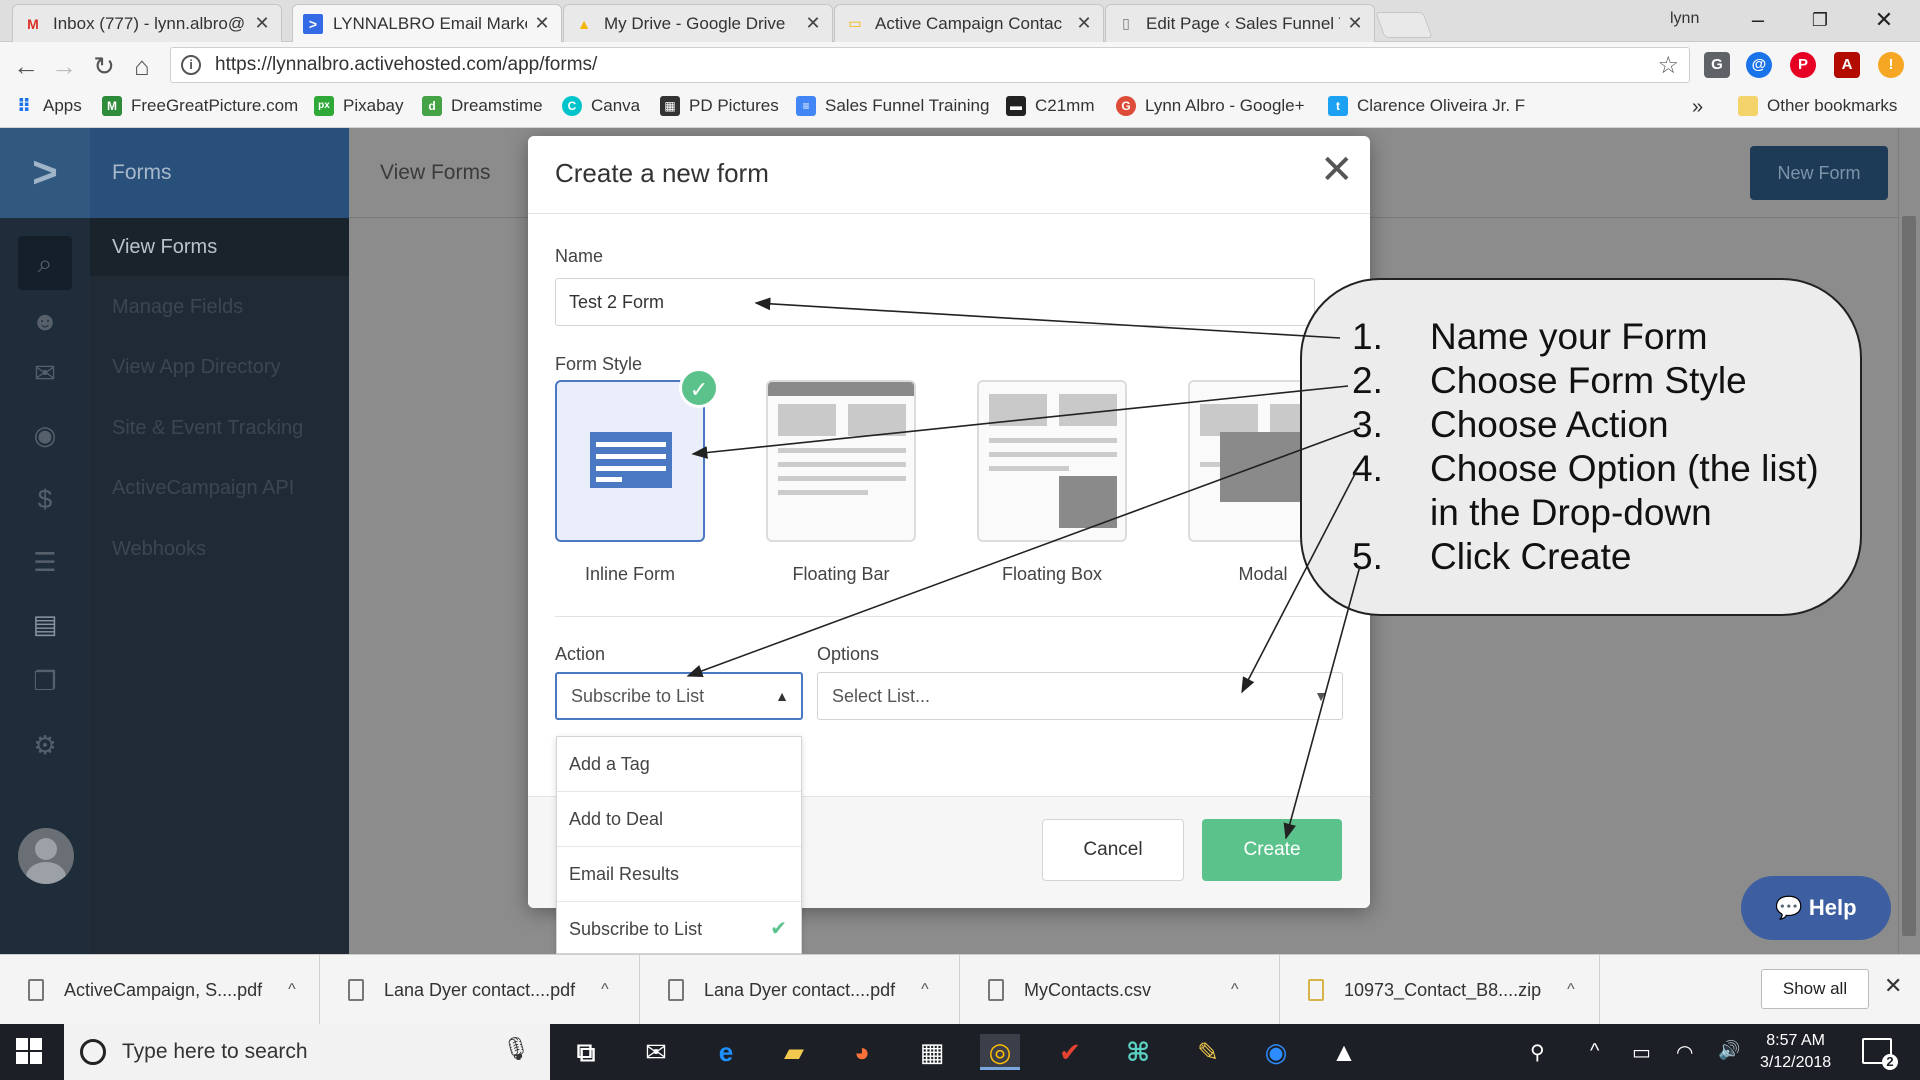 Image resolution: width=1920 pixels, height=1080 pixels. What do you see at coordinates (586, 1052) in the screenshot?
I see `task-view-icon: ⧉` at bounding box center [586, 1052].